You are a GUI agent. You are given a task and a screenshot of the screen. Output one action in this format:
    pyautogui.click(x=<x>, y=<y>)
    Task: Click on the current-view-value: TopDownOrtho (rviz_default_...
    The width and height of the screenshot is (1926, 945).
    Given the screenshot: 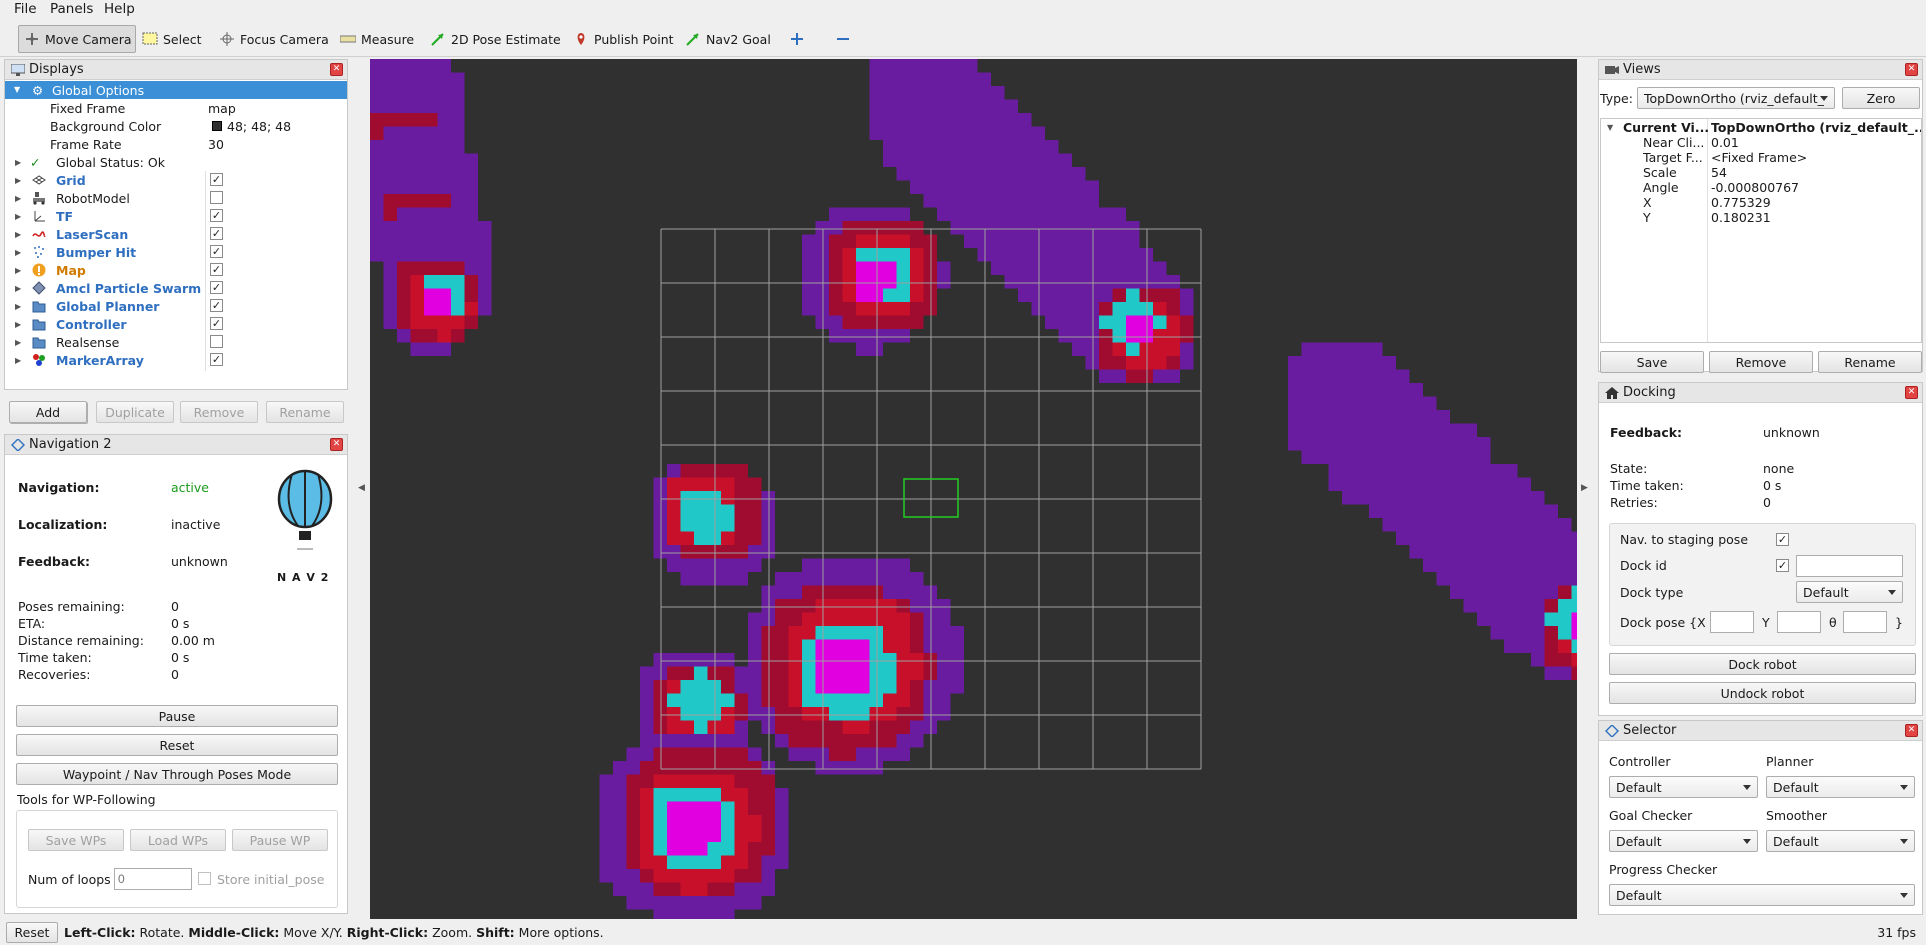 What is the action you would take?
    pyautogui.click(x=1816, y=127)
    